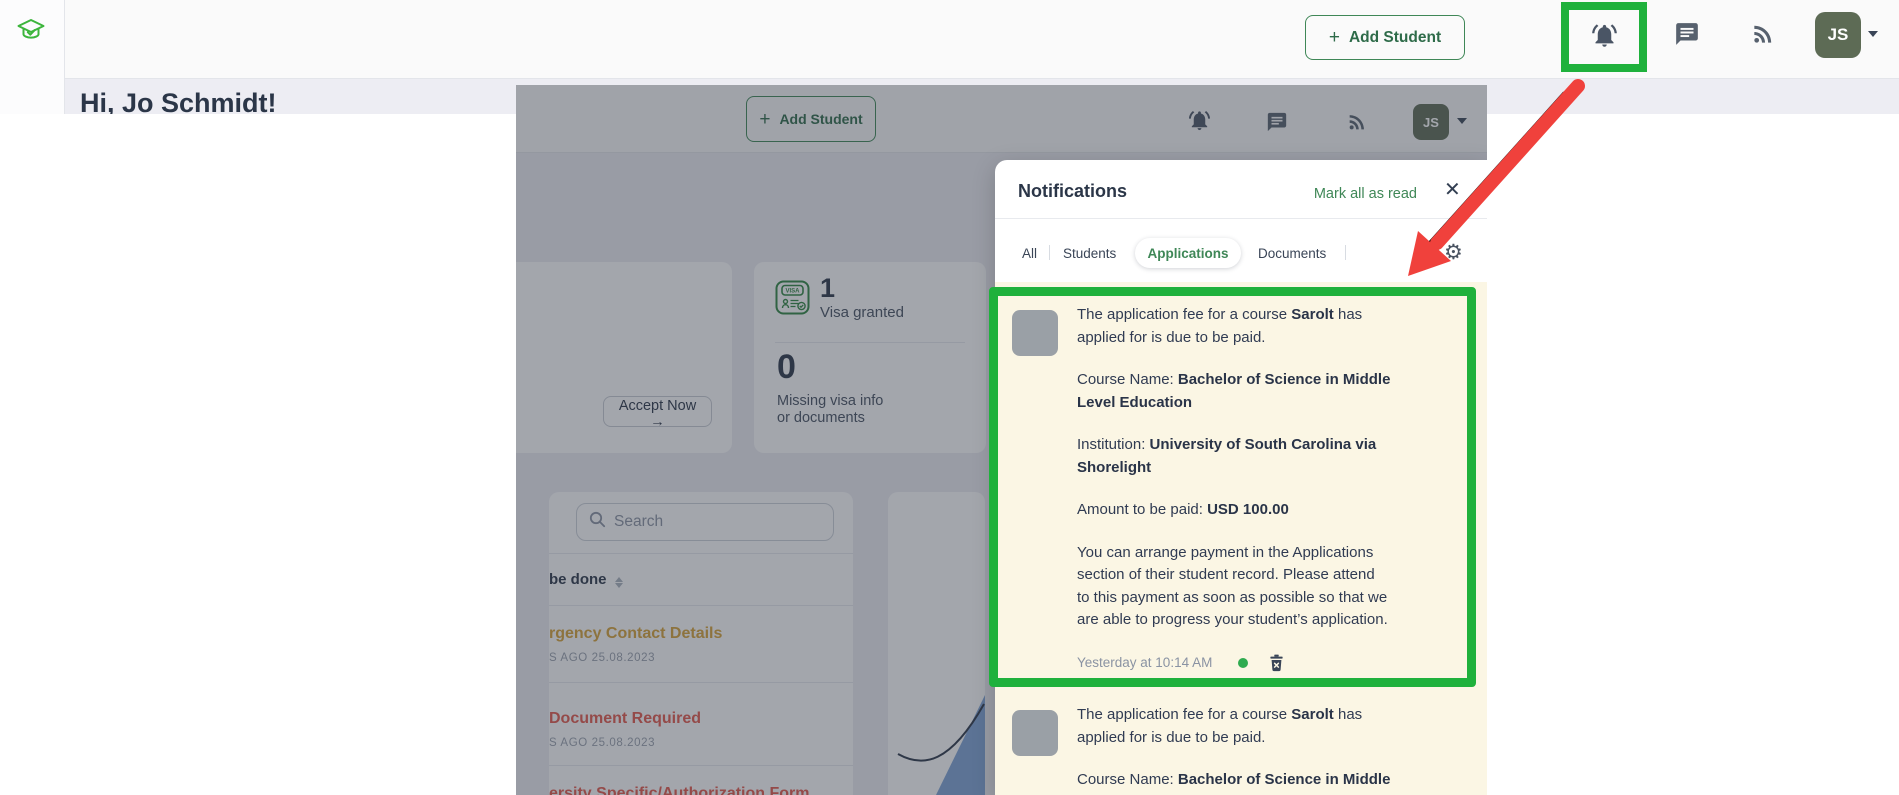 The height and width of the screenshot is (795, 1899). I want to click on notification-timestamp: Yesterday at 10:14 AM, so click(1145, 662).